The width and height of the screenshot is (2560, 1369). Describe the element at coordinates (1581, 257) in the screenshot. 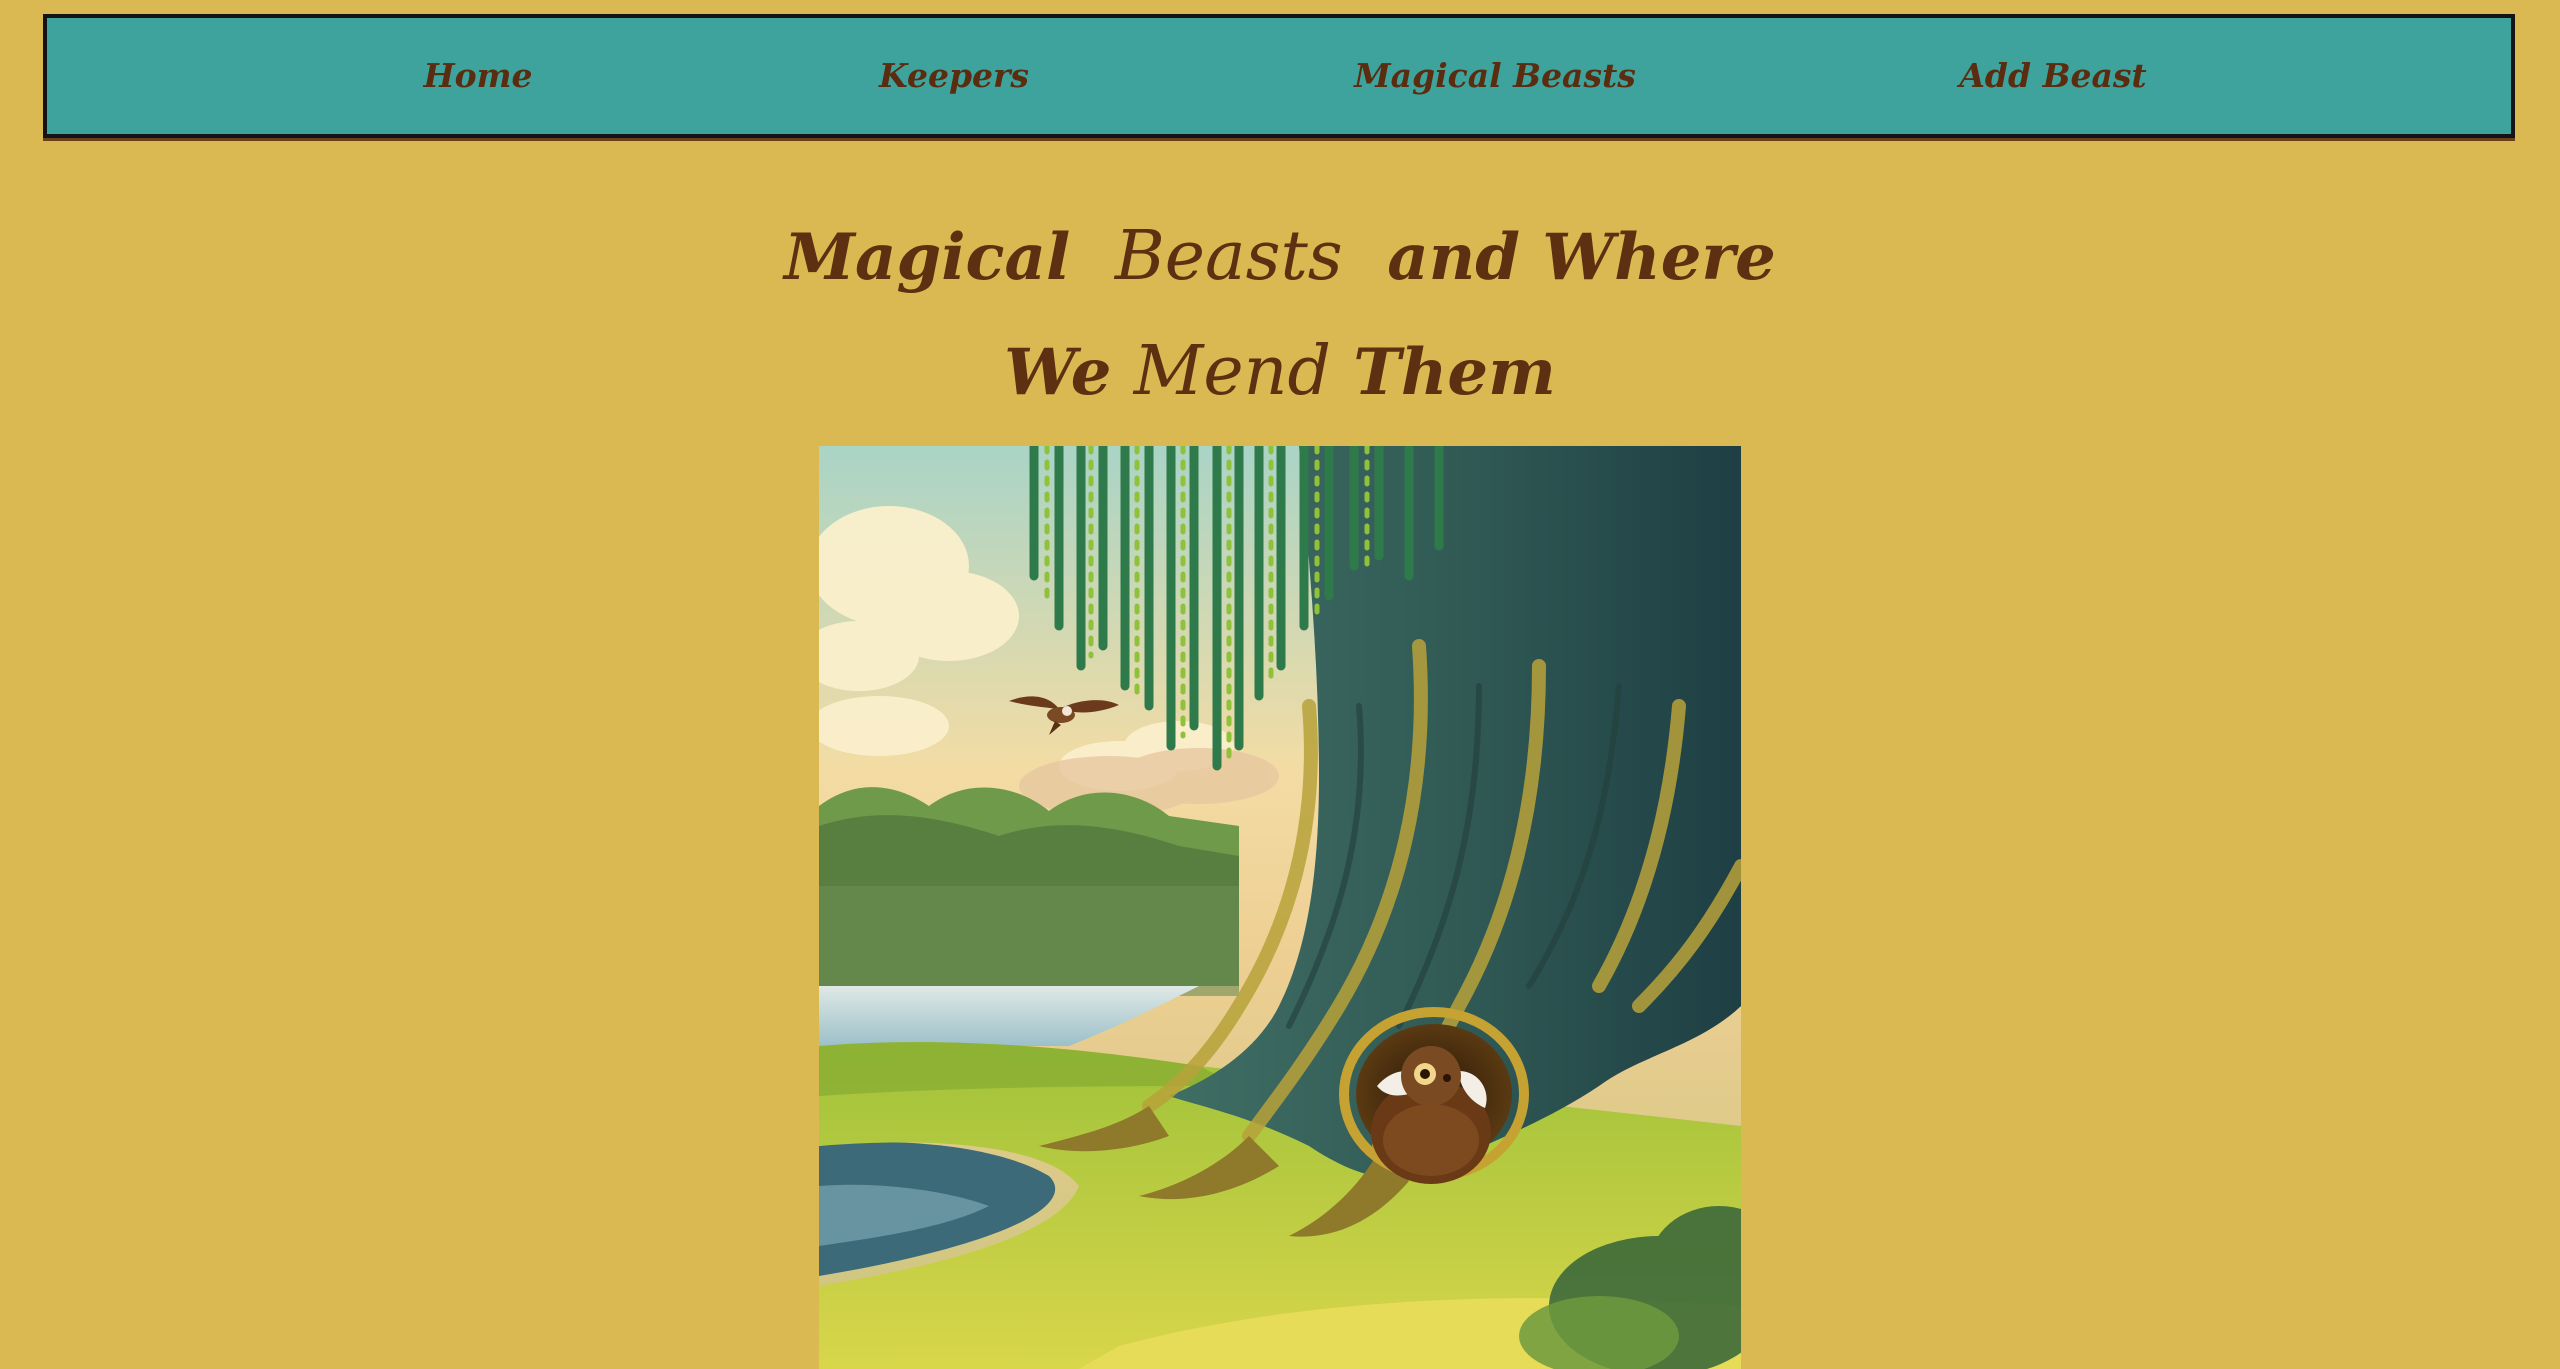

I see `title-words-and-where: and Where` at that location.